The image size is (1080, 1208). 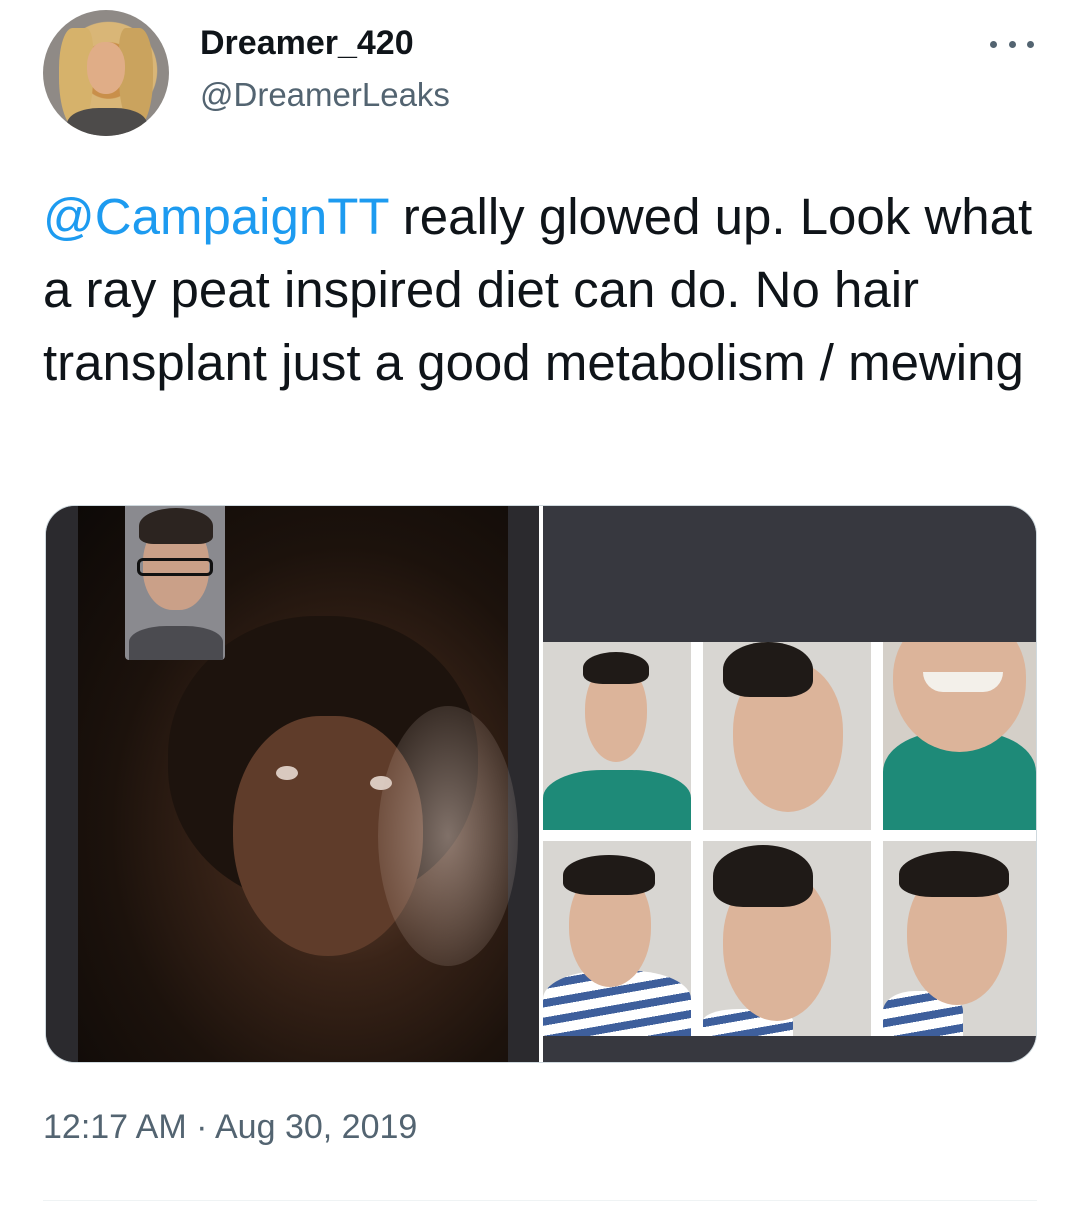 What do you see at coordinates (107, 122) in the screenshot?
I see `avatar-shirt` at bounding box center [107, 122].